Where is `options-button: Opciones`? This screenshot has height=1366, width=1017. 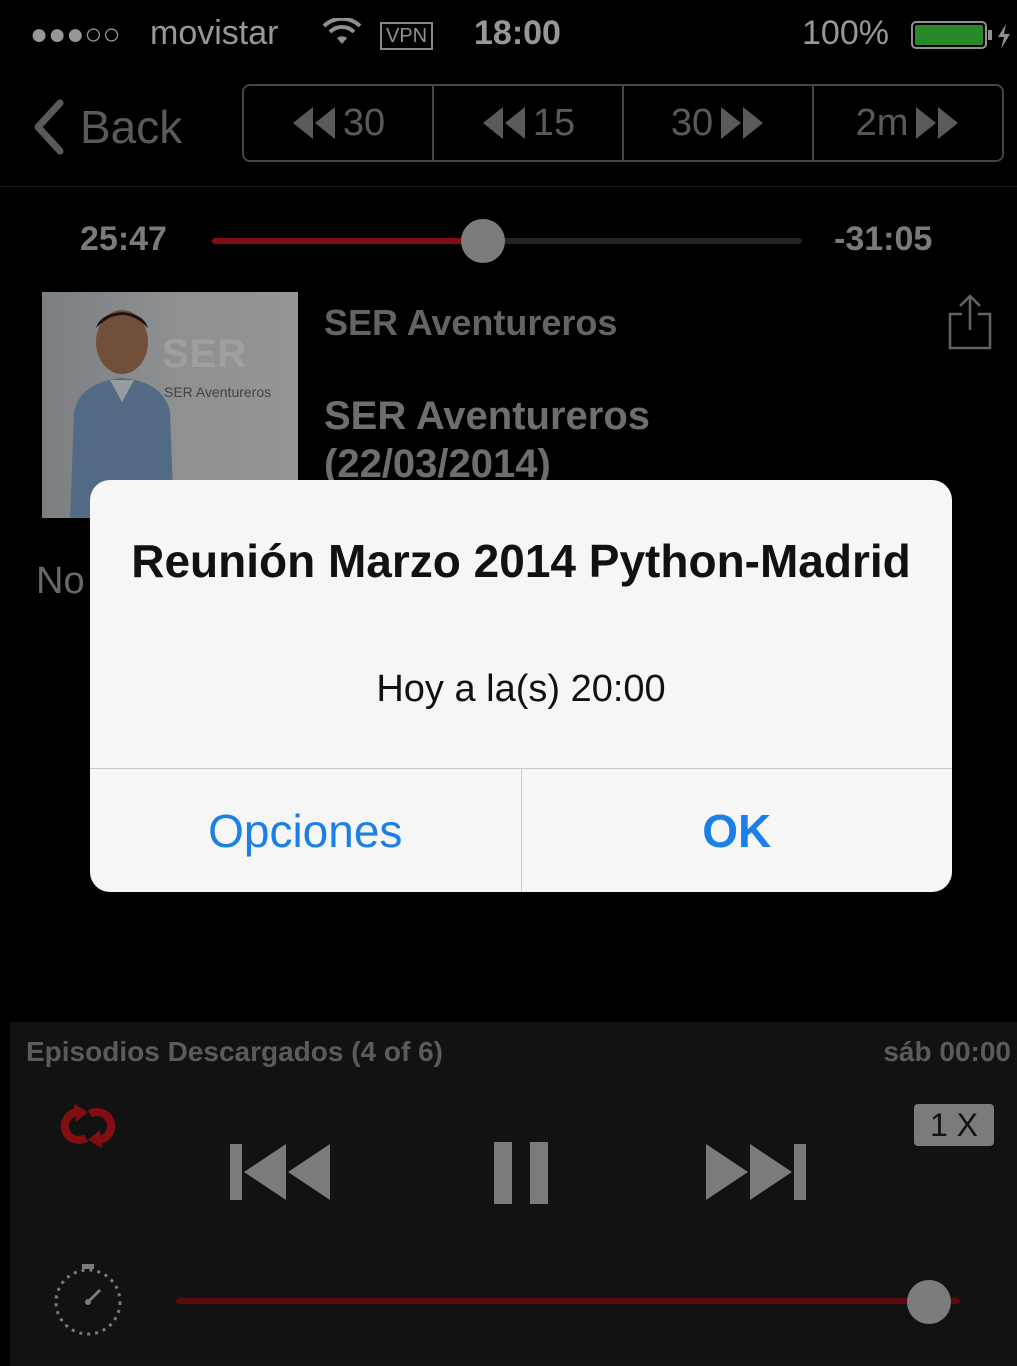
options-button: Opciones is located at coordinates (306, 830).